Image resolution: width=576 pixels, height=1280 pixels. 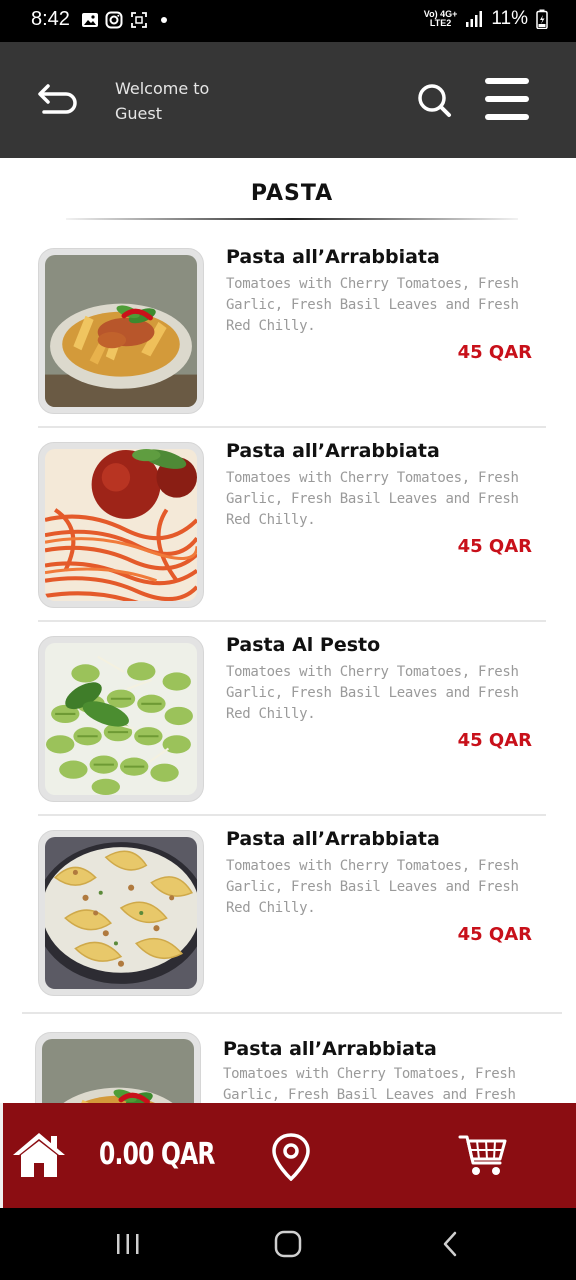 What do you see at coordinates (450, 1244) in the screenshot?
I see `back-button-icon` at bounding box center [450, 1244].